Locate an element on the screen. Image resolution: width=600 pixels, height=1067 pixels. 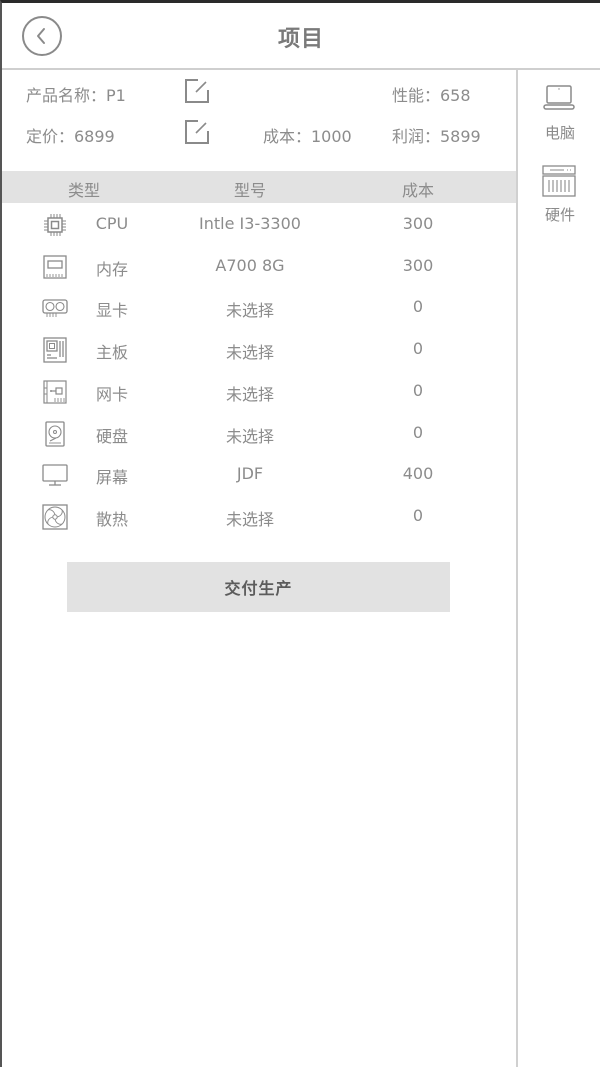
row-cost: 400 is located at coordinates (418, 473).